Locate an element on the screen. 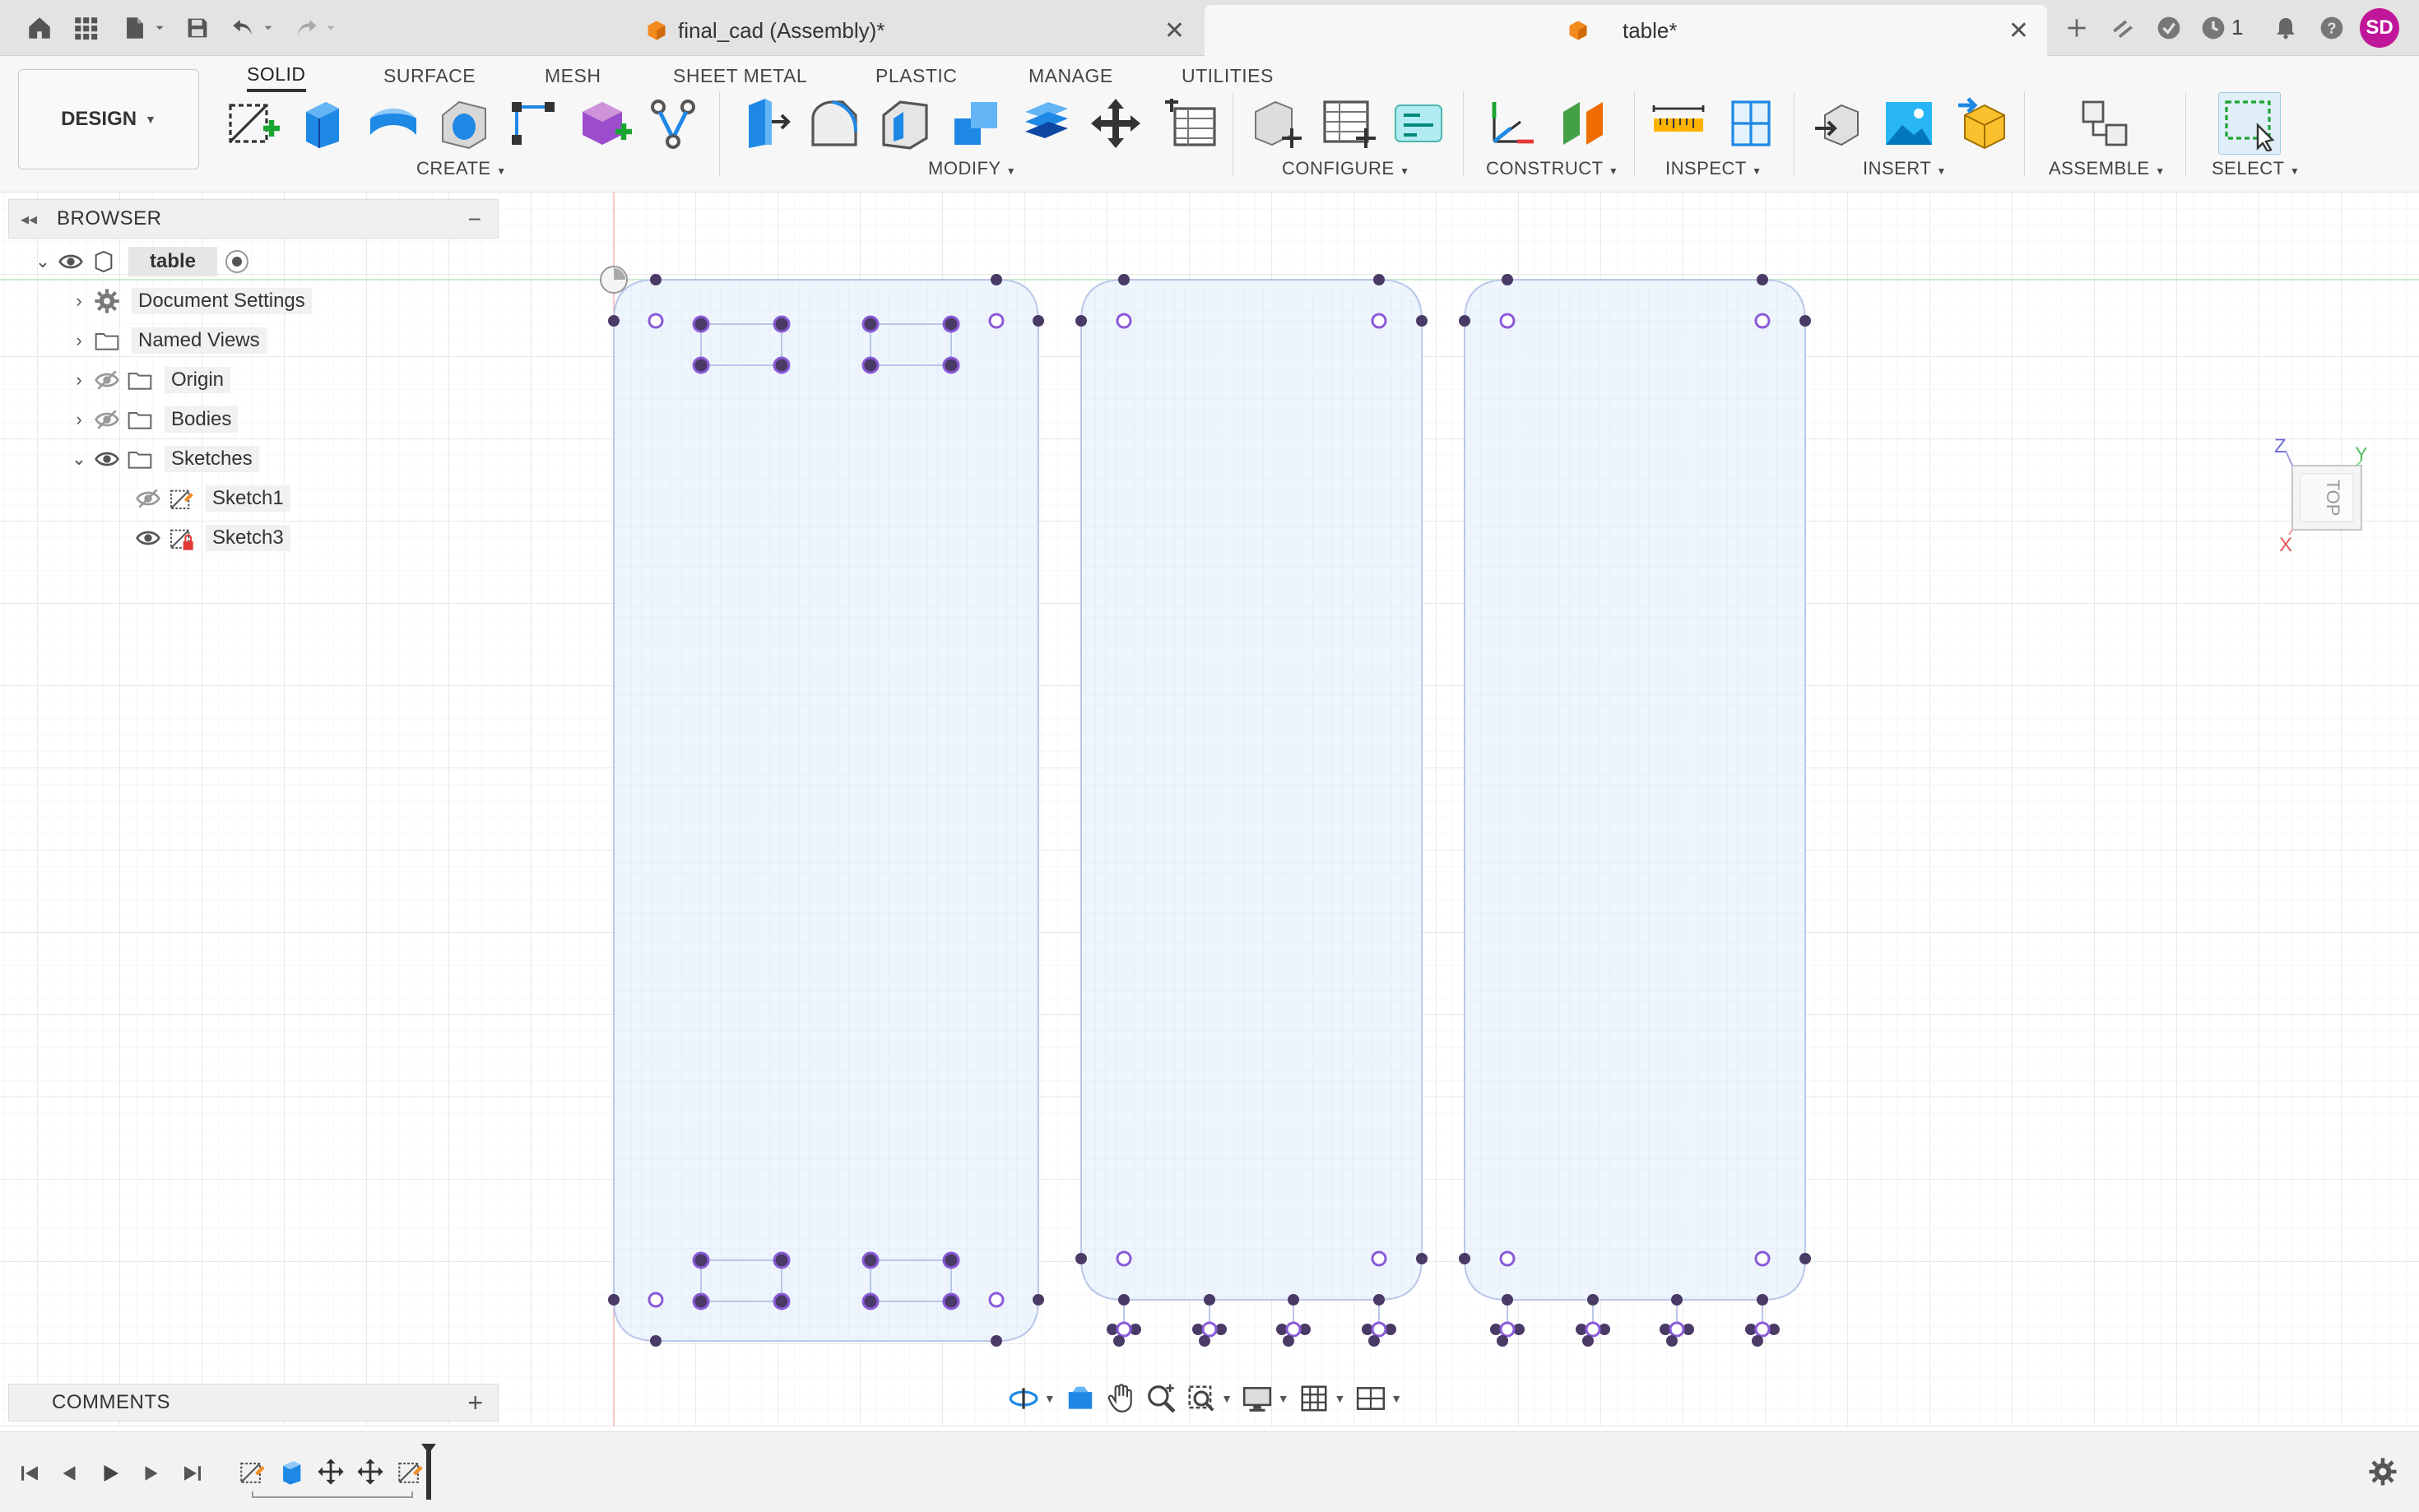 Image resolution: width=2419 pixels, height=1512 pixels. user-avatar: SD is located at coordinates (2379, 28).